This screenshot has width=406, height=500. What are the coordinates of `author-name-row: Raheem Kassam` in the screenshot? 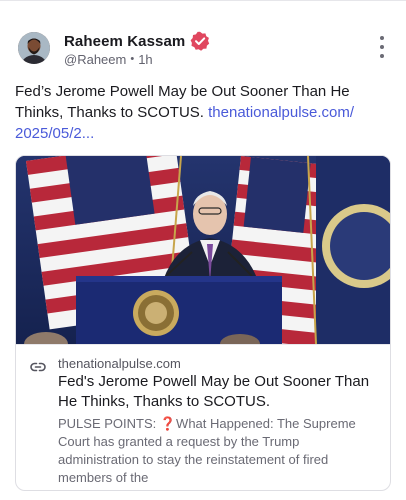 It's located at (137, 41).